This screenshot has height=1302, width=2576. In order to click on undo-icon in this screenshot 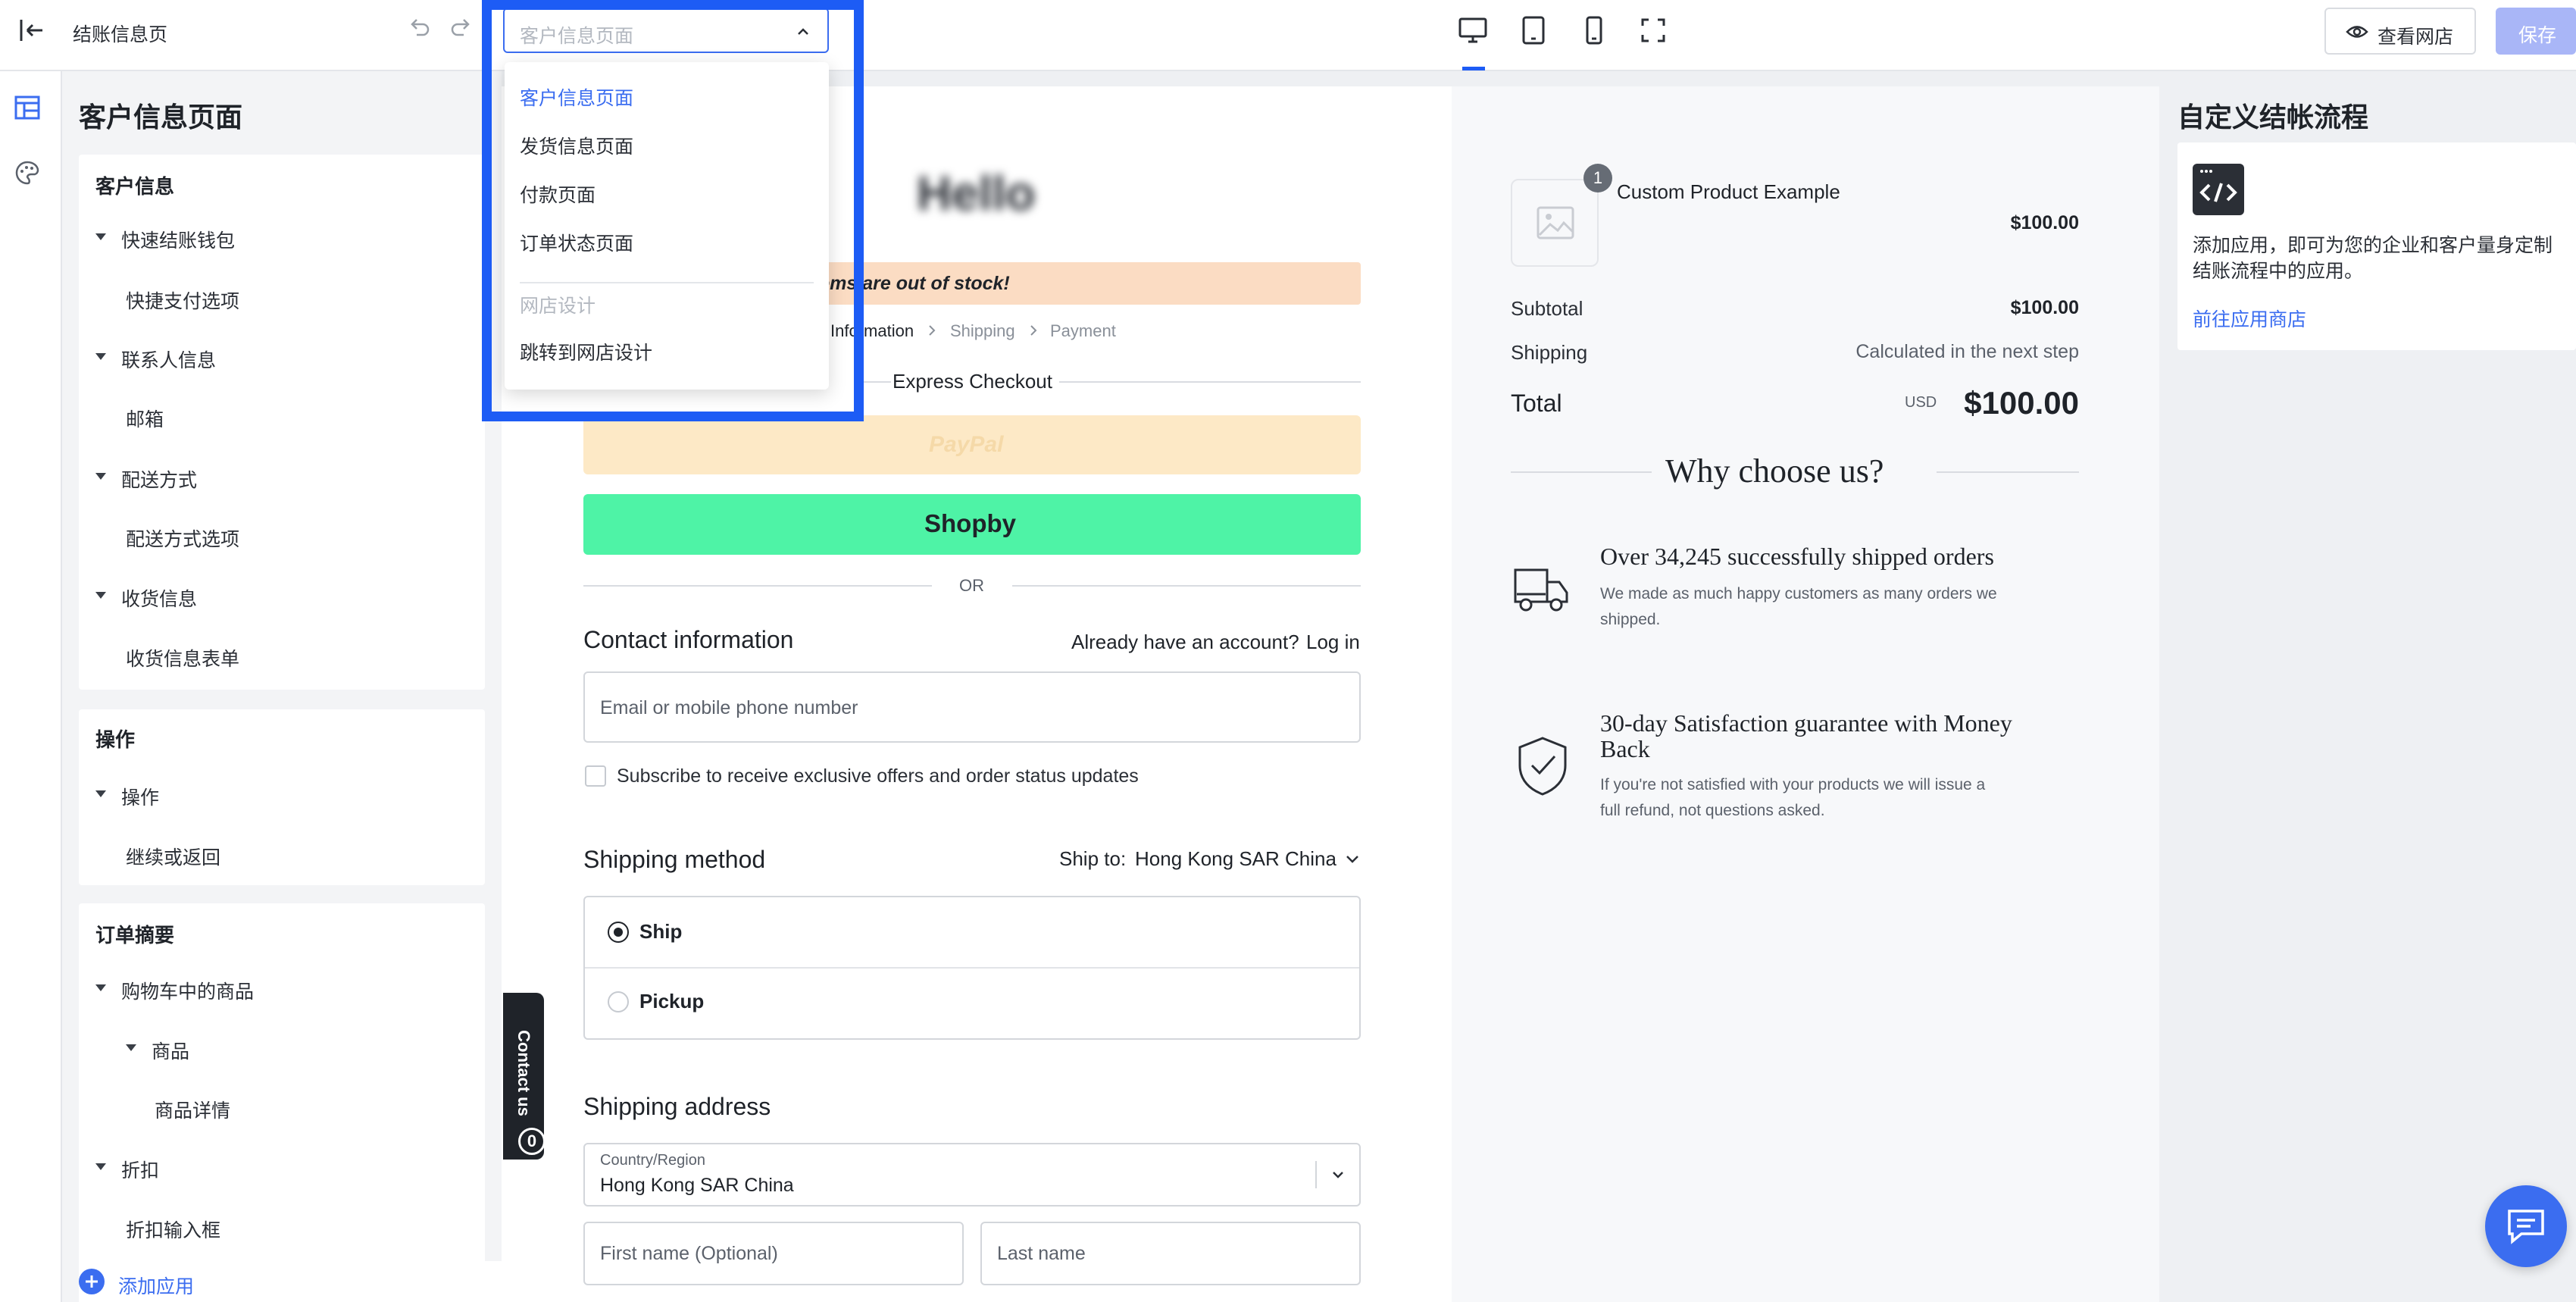, I will do `click(420, 27)`.